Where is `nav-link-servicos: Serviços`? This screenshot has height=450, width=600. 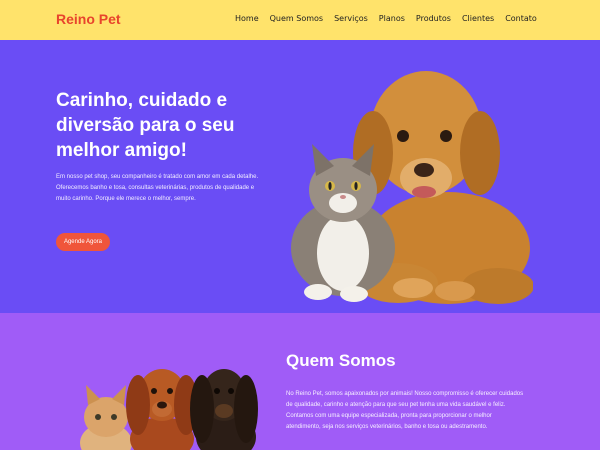 nav-link-servicos: Serviços is located at coordinates (351, 18).